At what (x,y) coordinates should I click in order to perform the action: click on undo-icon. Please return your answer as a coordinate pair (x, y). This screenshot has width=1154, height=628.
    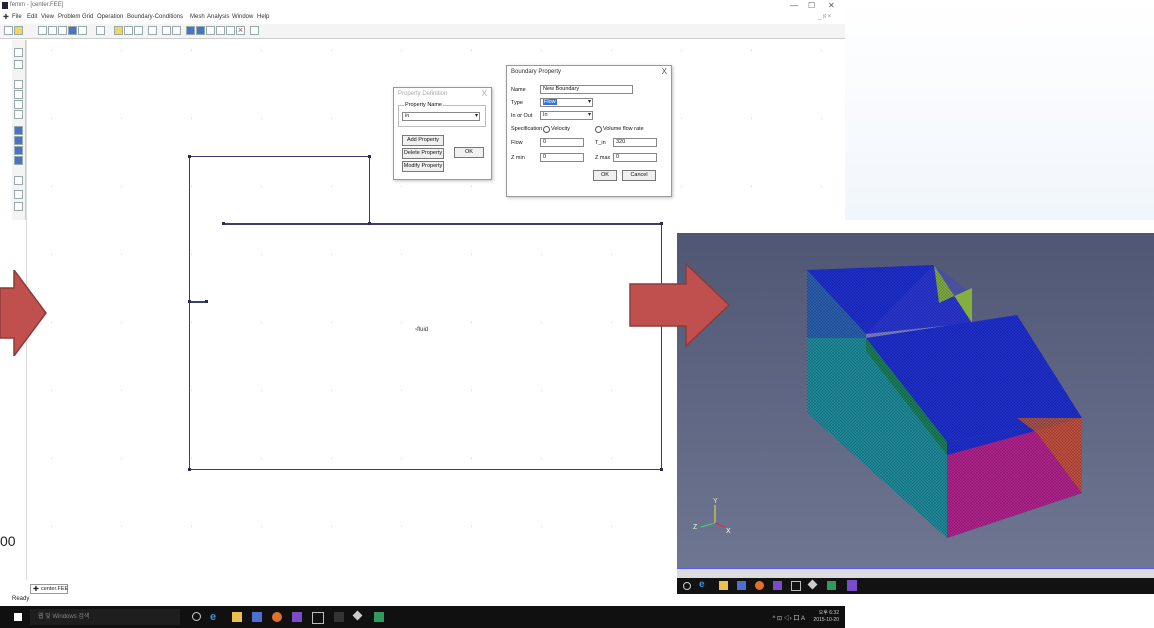
    Looking at the image, I should click on (152, 30).